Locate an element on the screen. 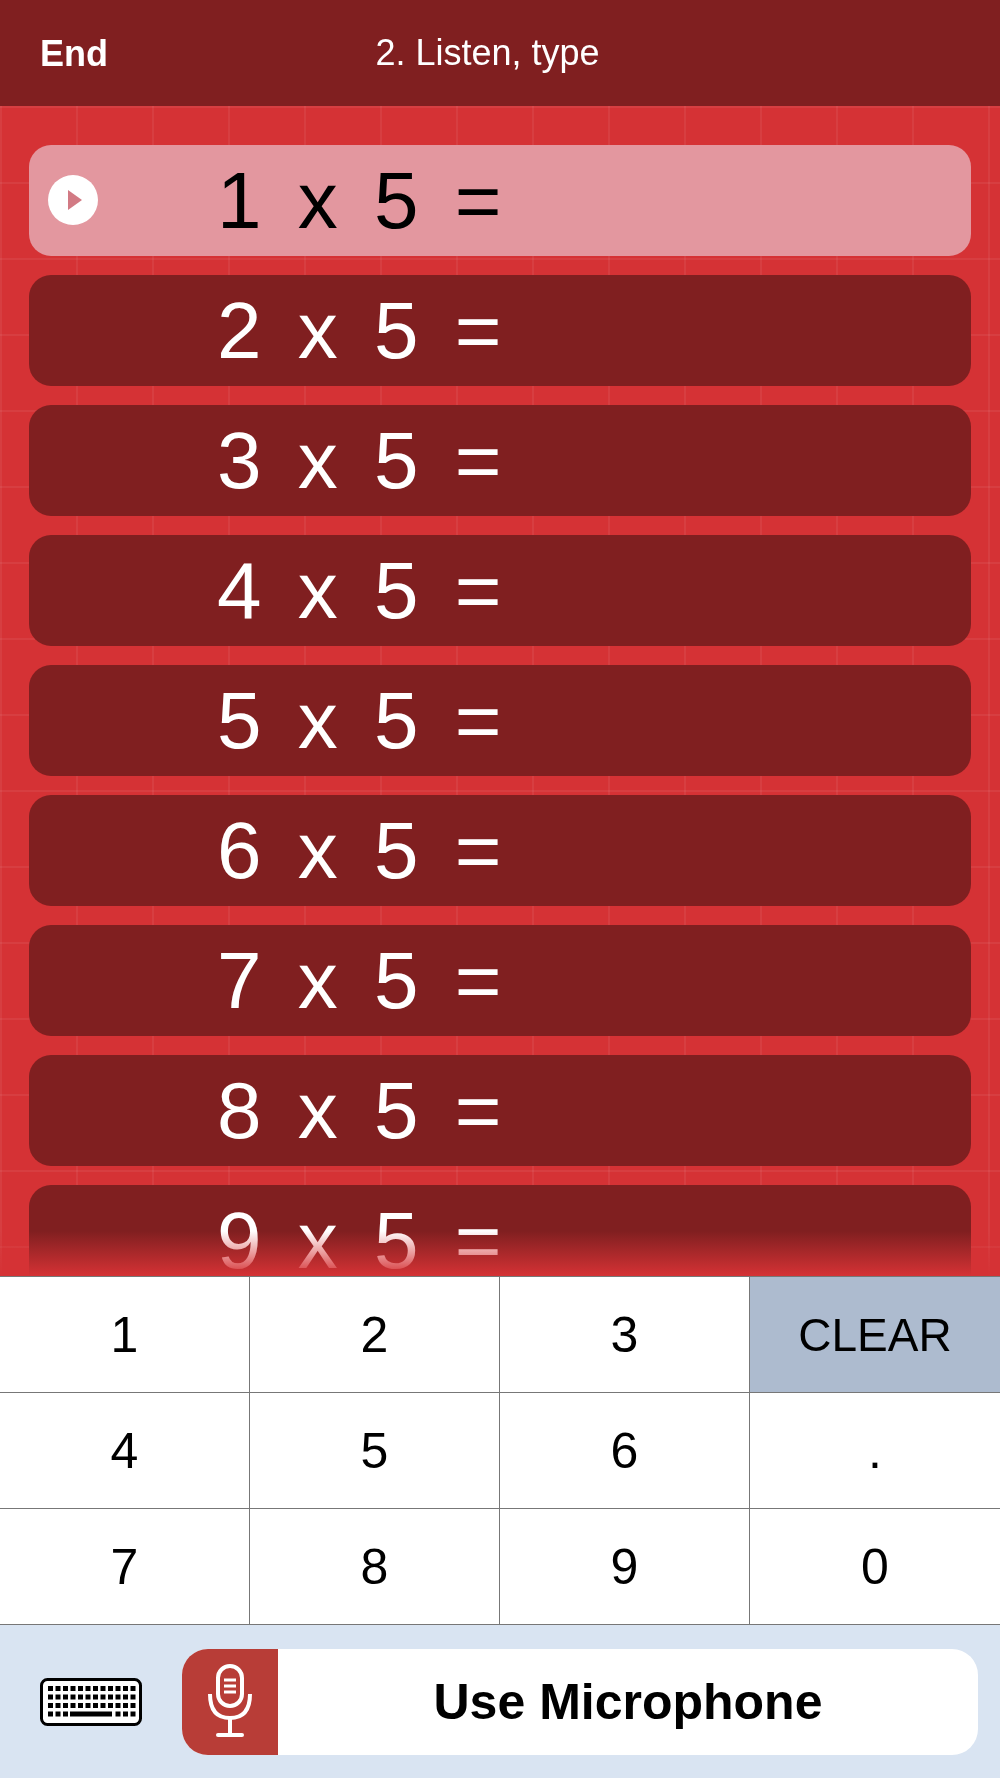 This screenshot has height=1778, width=1000. question-row: 9 x 5 = is located at coordinates (500, 1230).